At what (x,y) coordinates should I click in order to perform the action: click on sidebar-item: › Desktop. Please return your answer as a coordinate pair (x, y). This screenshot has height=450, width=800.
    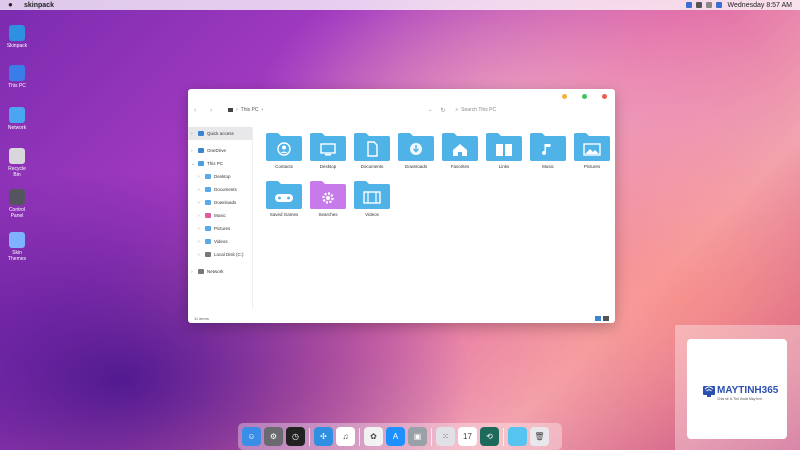
    Looking at the image, I should click on (220, 176).